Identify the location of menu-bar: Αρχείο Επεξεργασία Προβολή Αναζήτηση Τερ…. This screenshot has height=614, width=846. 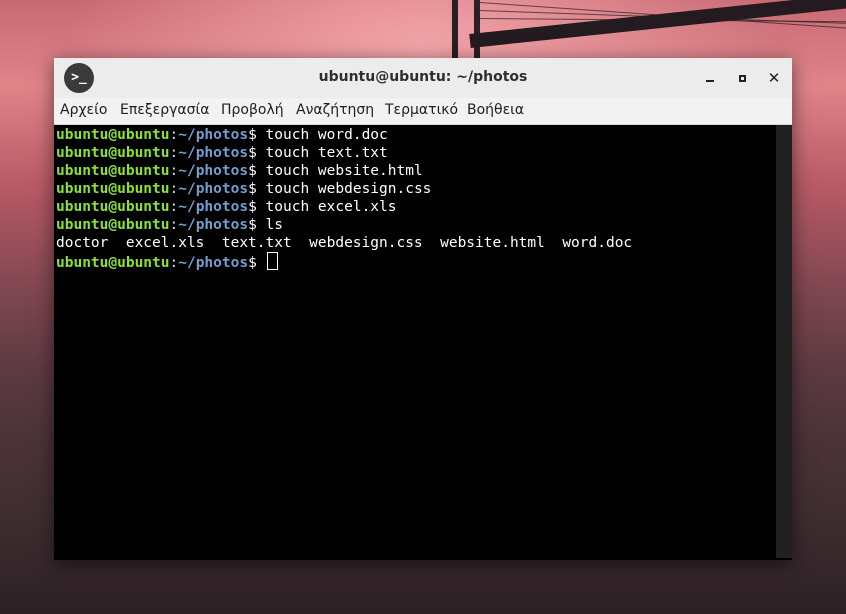
(423, 111).